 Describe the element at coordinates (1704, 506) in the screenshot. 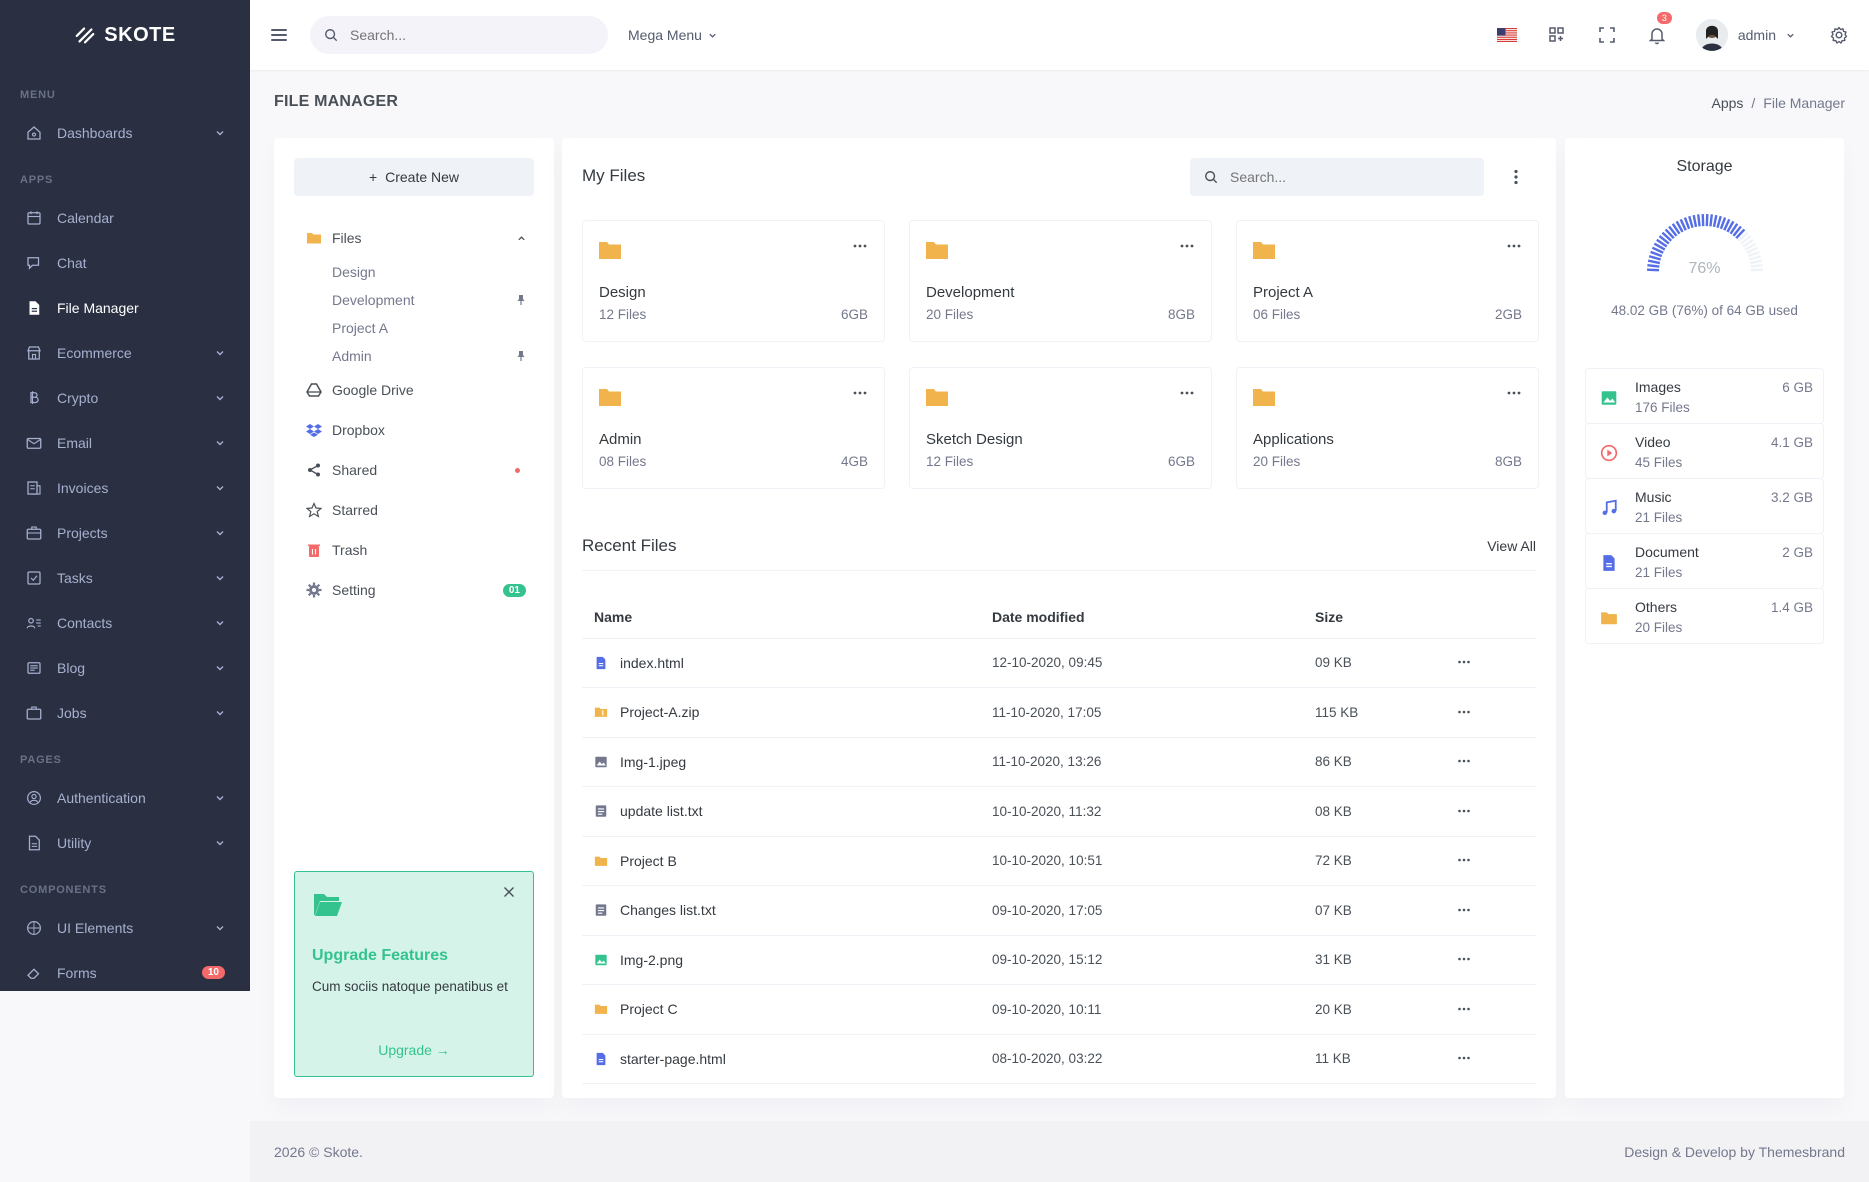

I see `storage-item: Music 21 Files 3.2 GB` at that location.